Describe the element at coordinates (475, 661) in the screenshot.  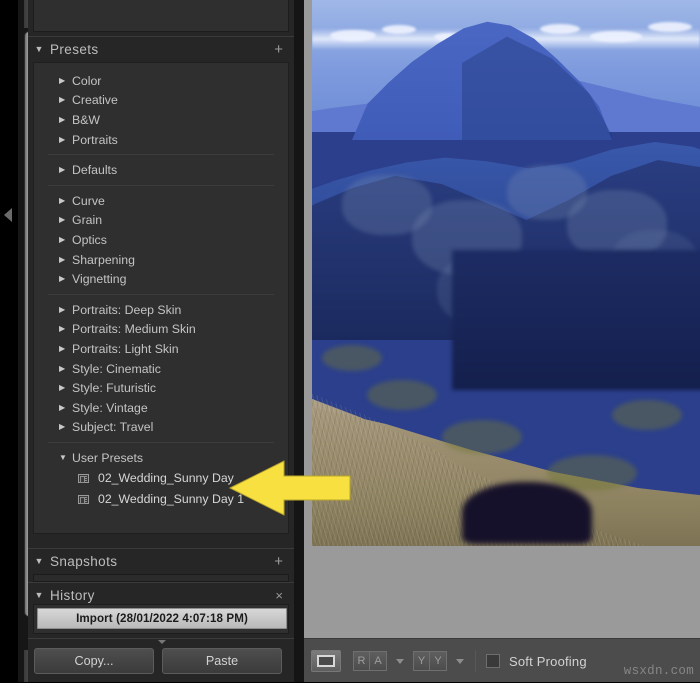
I see `toolbar-divider` at that location.